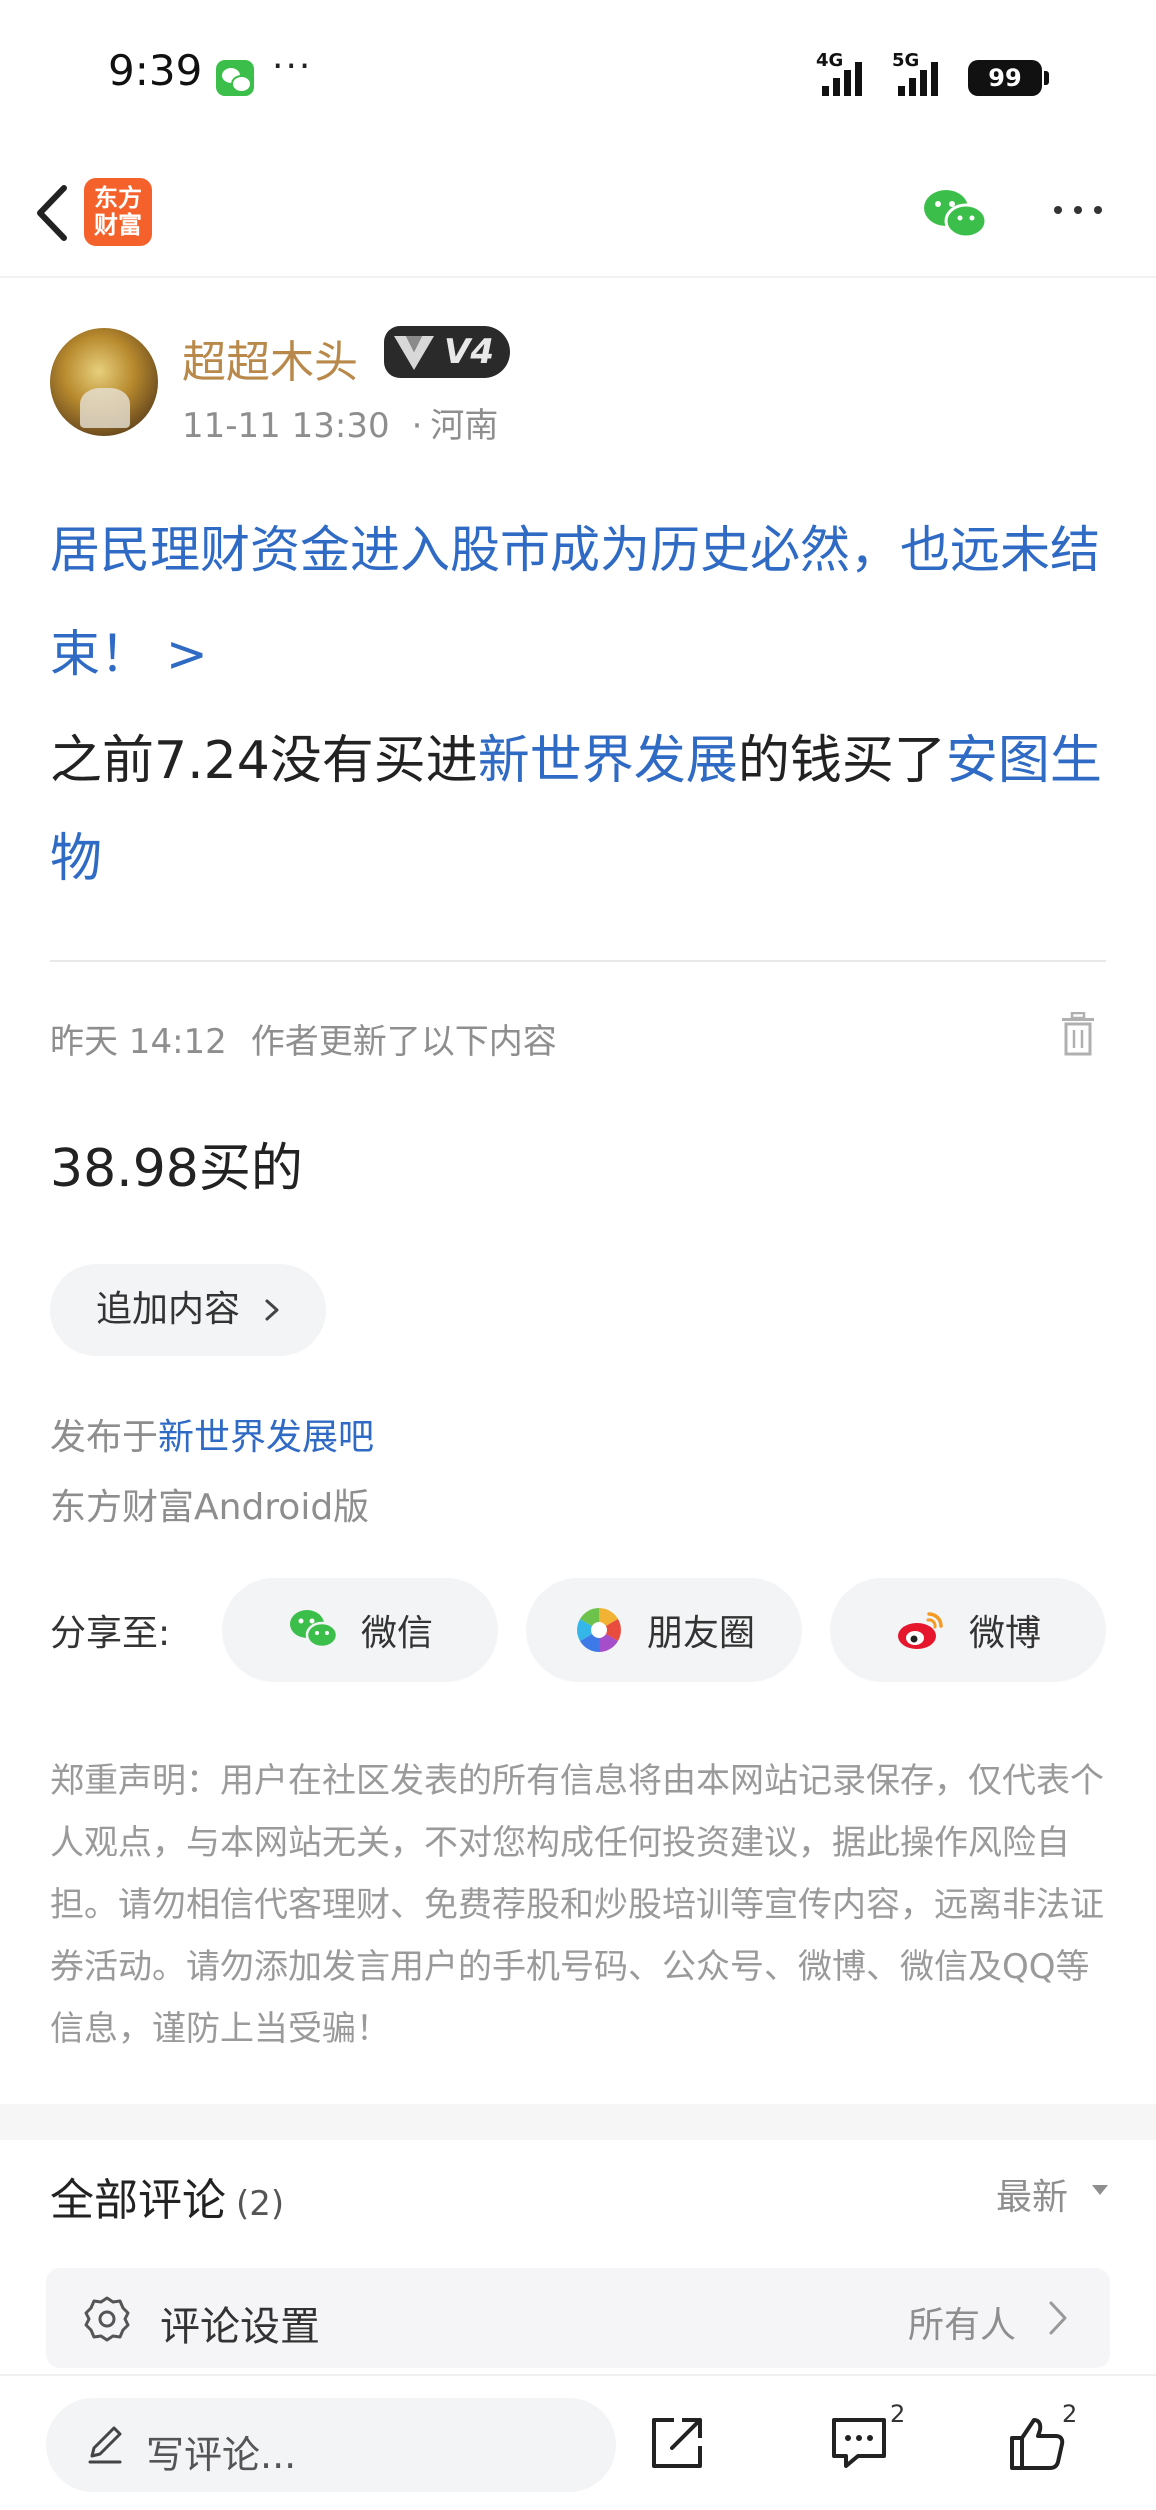 The width and height of the screenshot is (1156, 2510). I want to click on update-header: 昨天 14:12 作者更新了以下内容, so click(303, 1038).